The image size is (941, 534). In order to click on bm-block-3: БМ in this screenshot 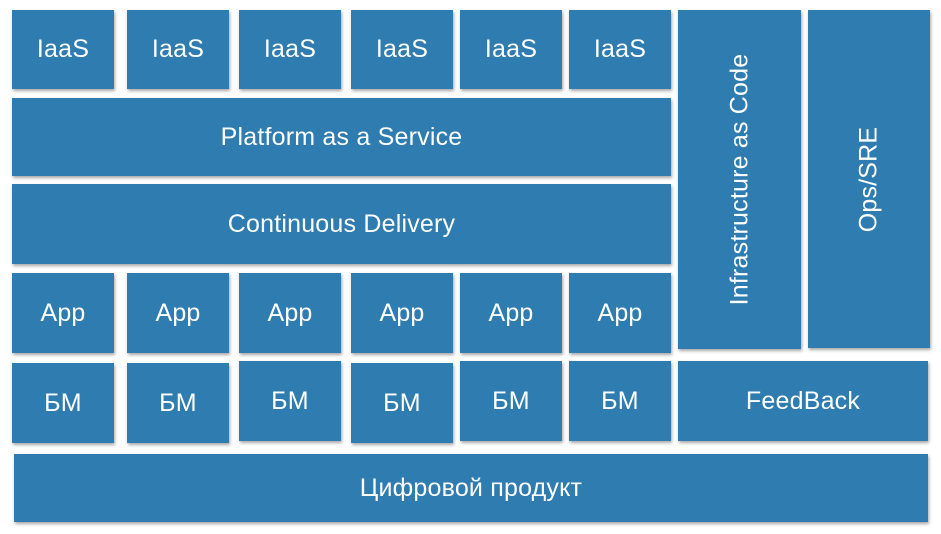, I will do `click(290, 401)`.